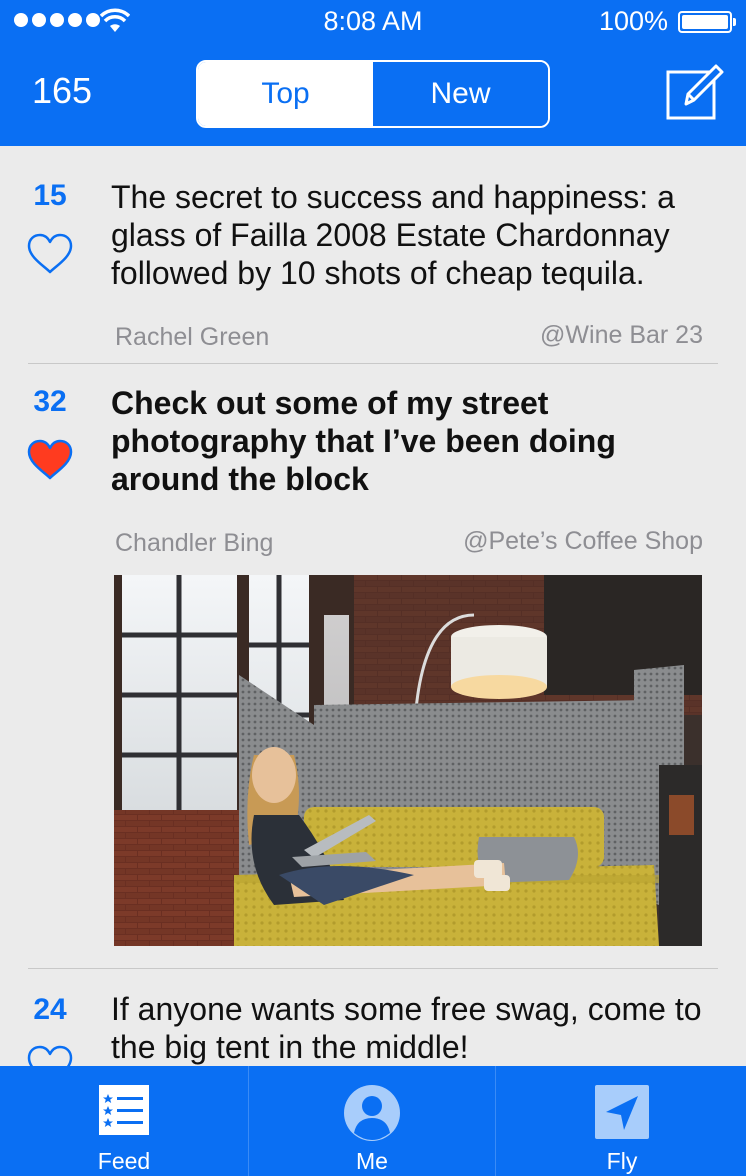  I want to click on location-arrow-icon, so click(622, 1112).